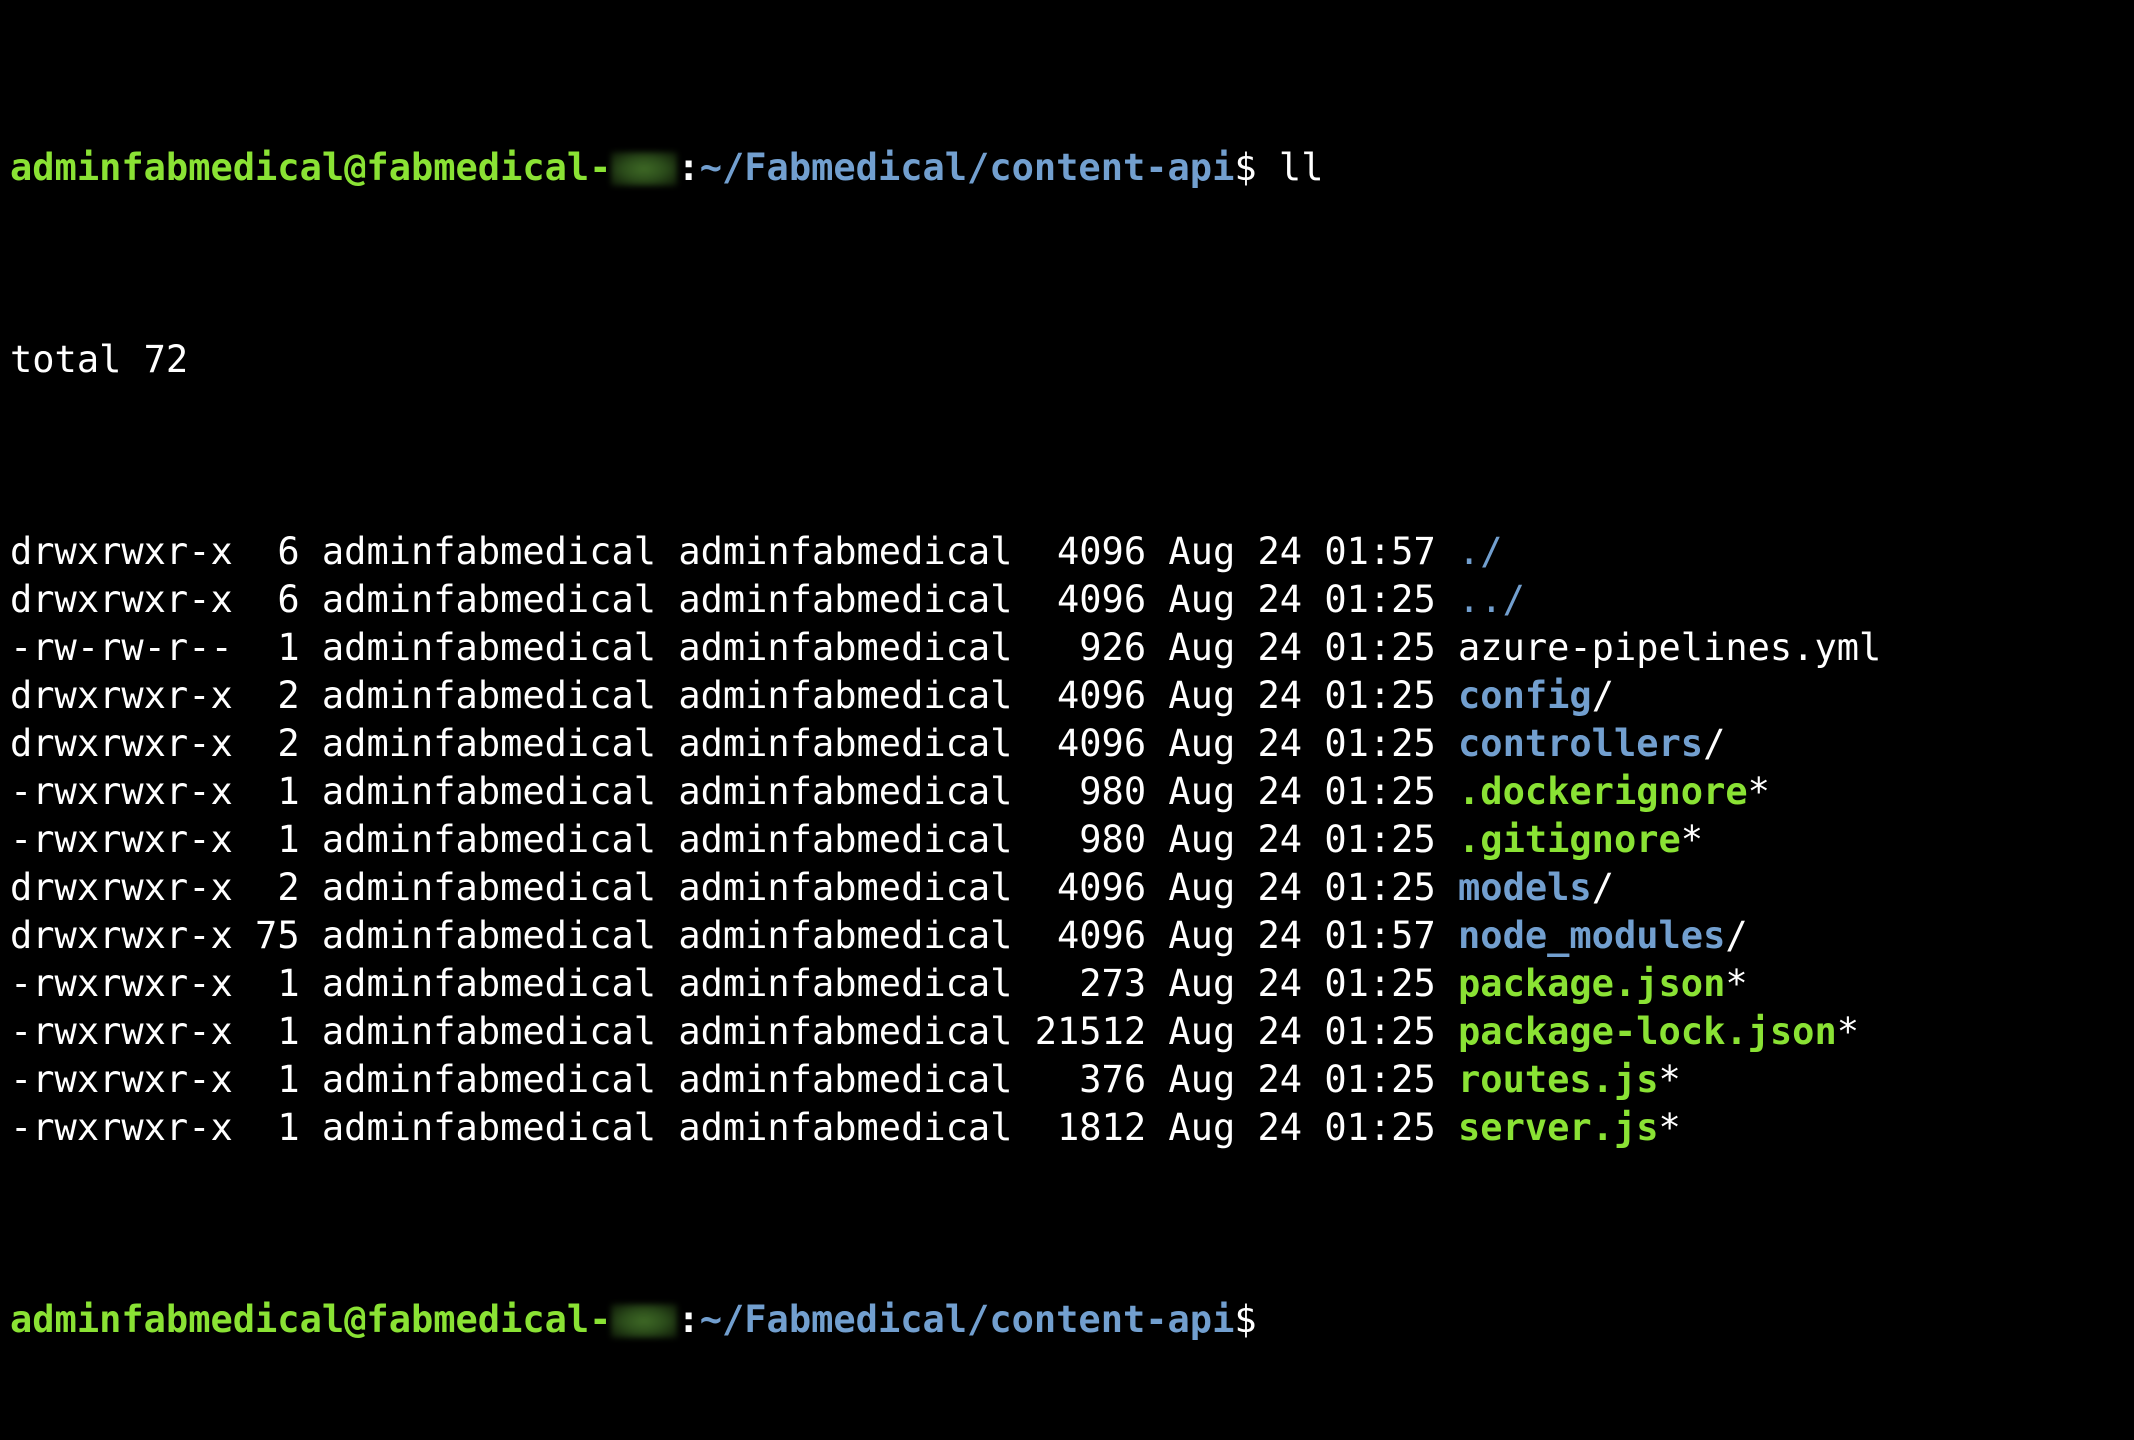  What do you see at coordinates (277, 743) in the screenshot?
I see `listing-links: 2` at bounding box center [277, 743].